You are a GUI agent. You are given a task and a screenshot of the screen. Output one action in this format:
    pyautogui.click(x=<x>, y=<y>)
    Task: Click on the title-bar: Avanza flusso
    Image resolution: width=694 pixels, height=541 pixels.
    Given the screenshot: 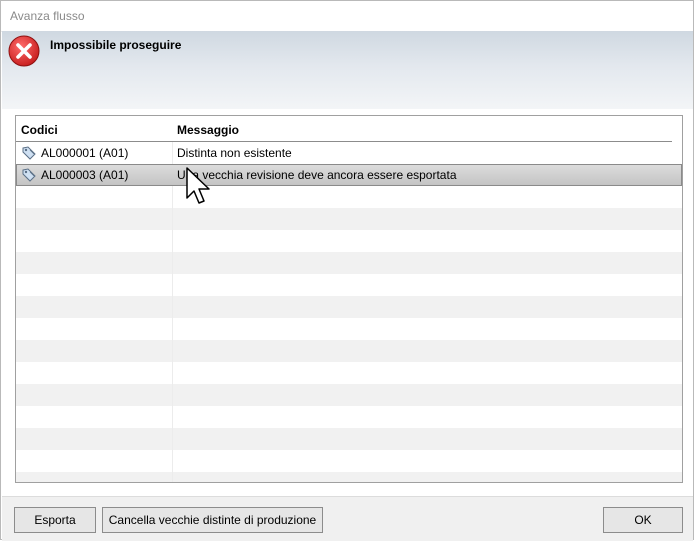 What is the action you would take?
    pyautogui.click(x=347, y=16)
    